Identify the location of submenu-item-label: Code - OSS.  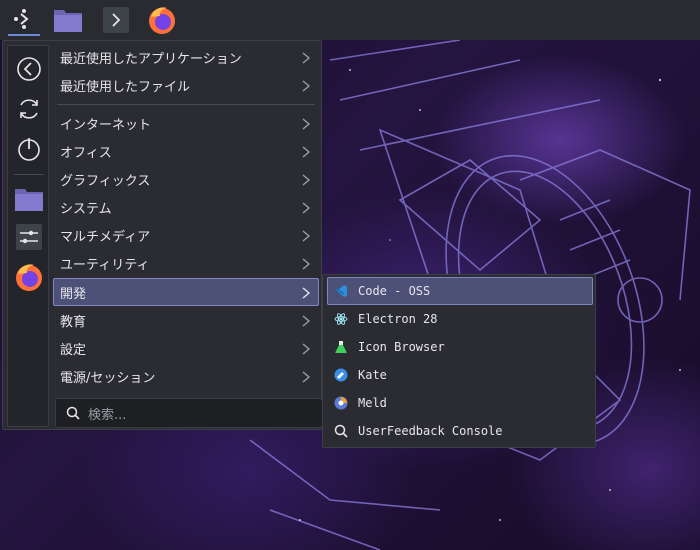
(394, 291).